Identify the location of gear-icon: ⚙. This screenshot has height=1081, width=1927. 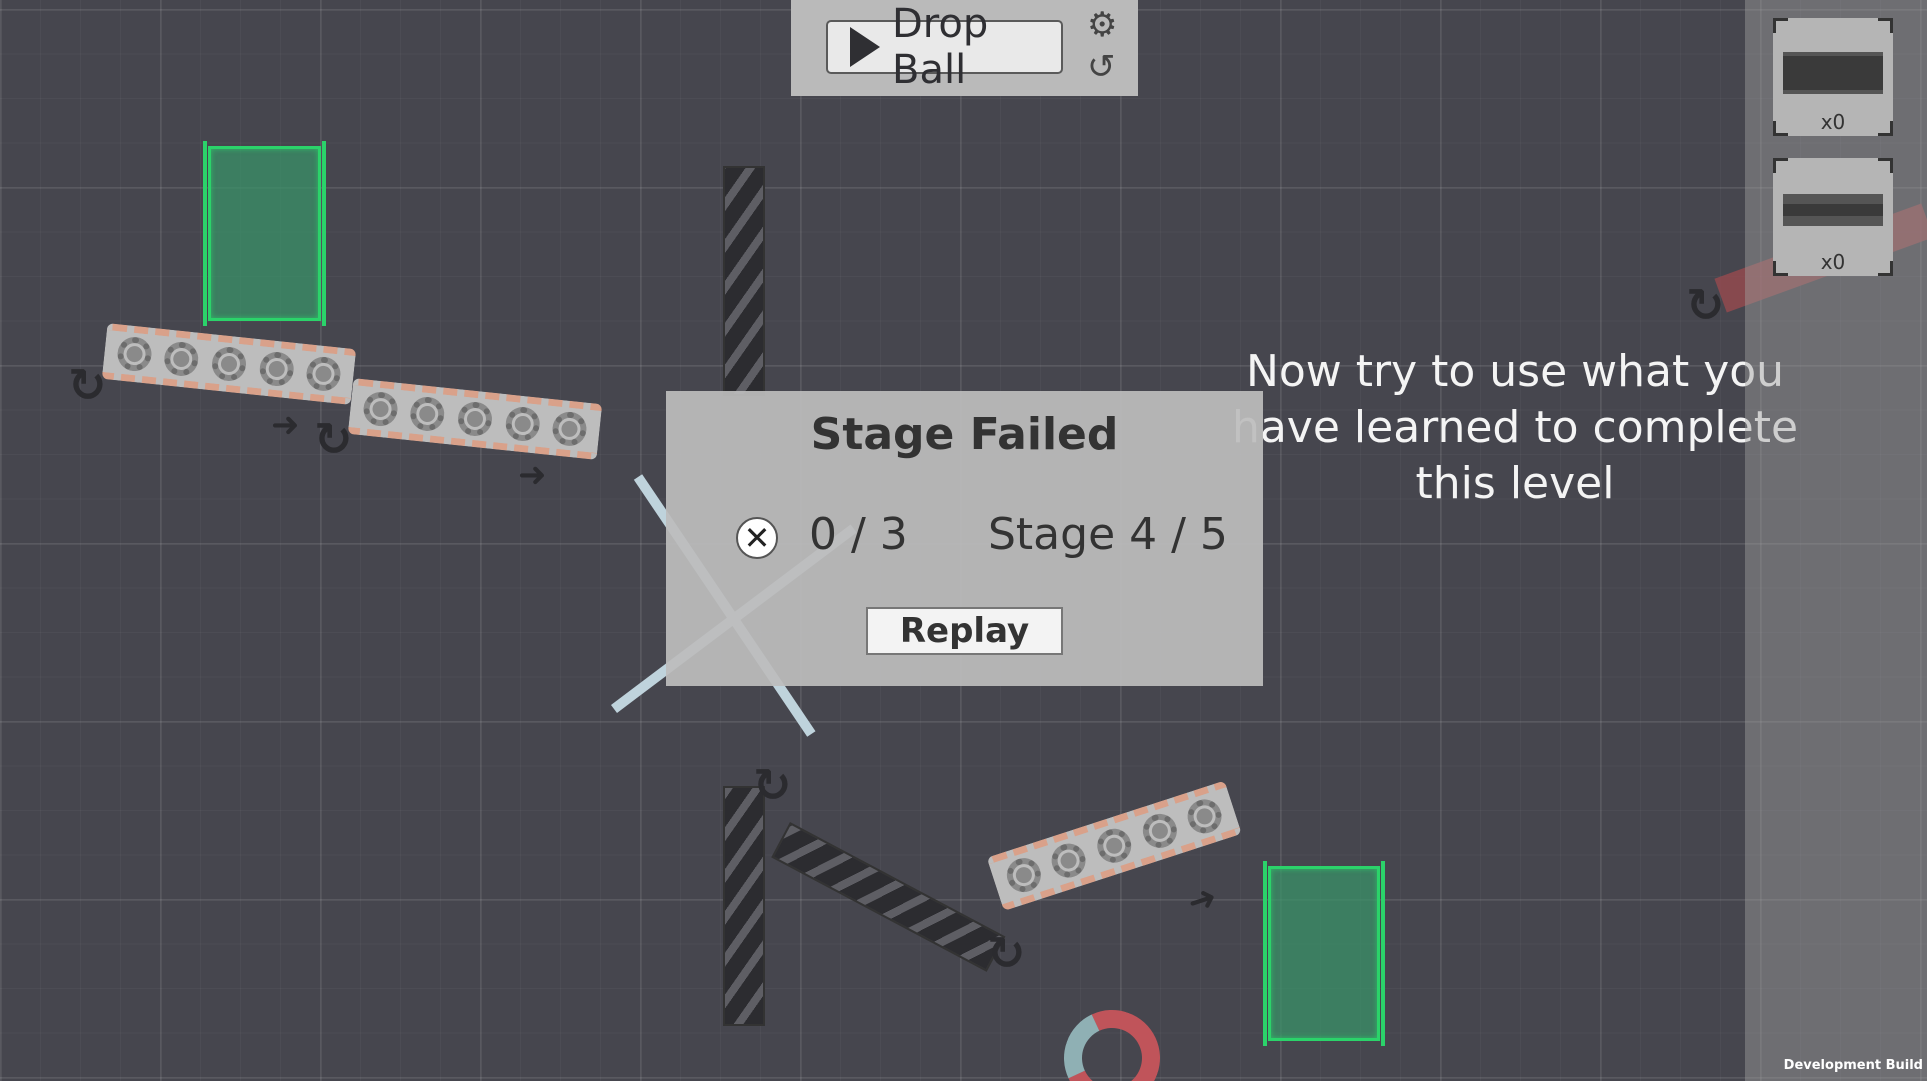
(1102, 25).